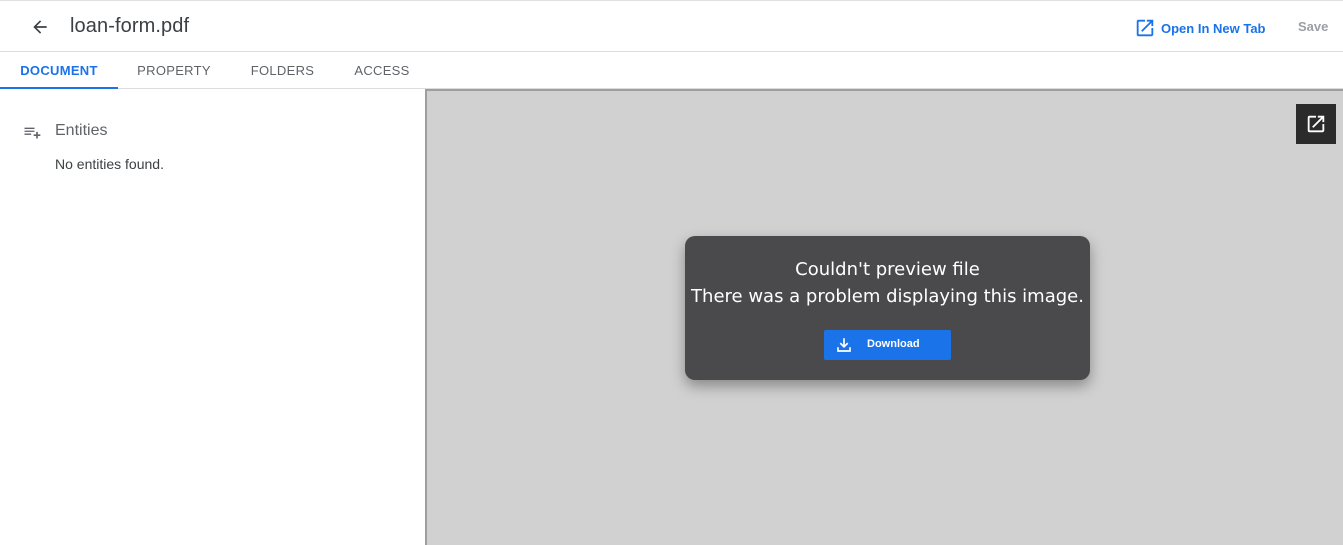  I want to click on arrow-back-icon, so click(40, 27).